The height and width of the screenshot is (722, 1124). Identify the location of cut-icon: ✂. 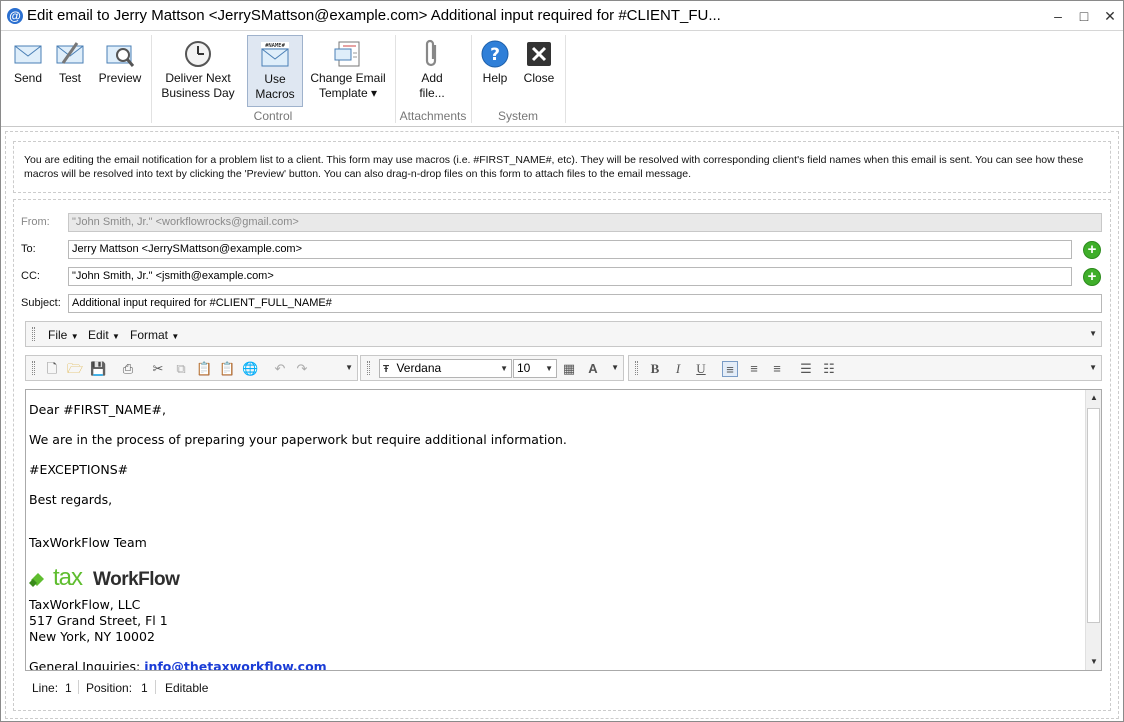
(158, 369).